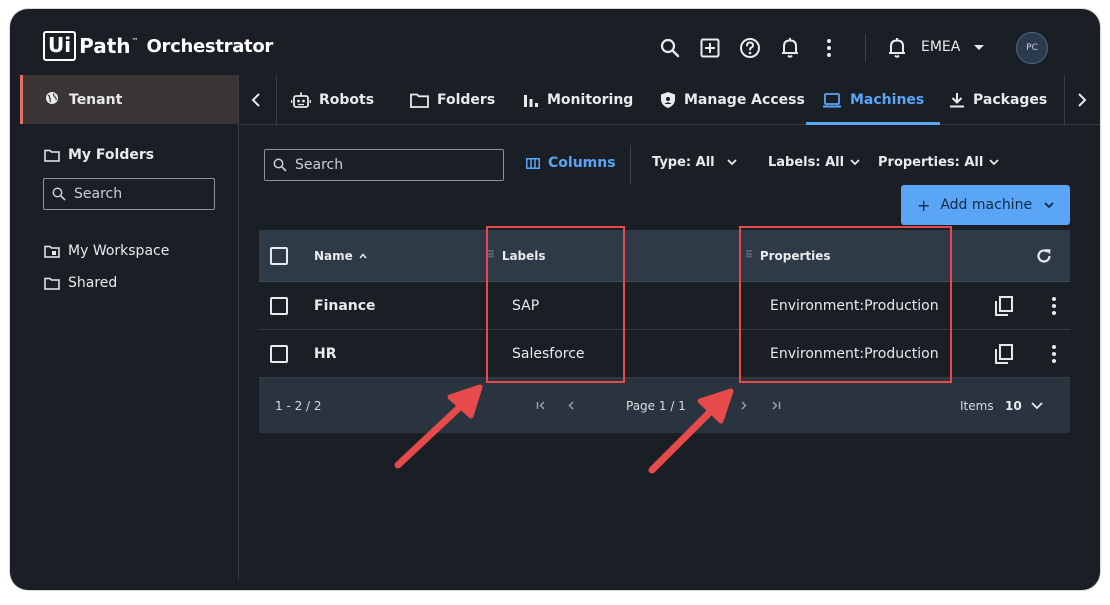 The image size is (1110, 605). I want to click on annotation-arrows, so click(564, 429).